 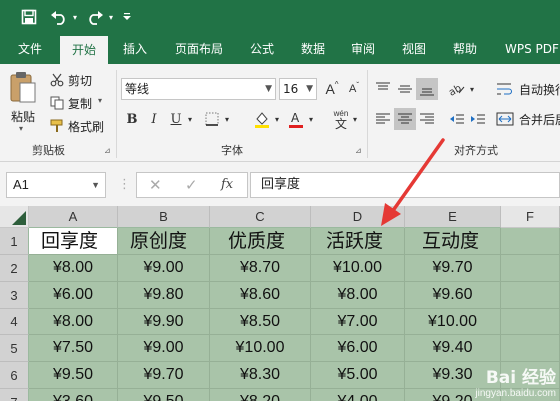 I want to click on table-cell: ¥9.90, so click(x=164, y=322).